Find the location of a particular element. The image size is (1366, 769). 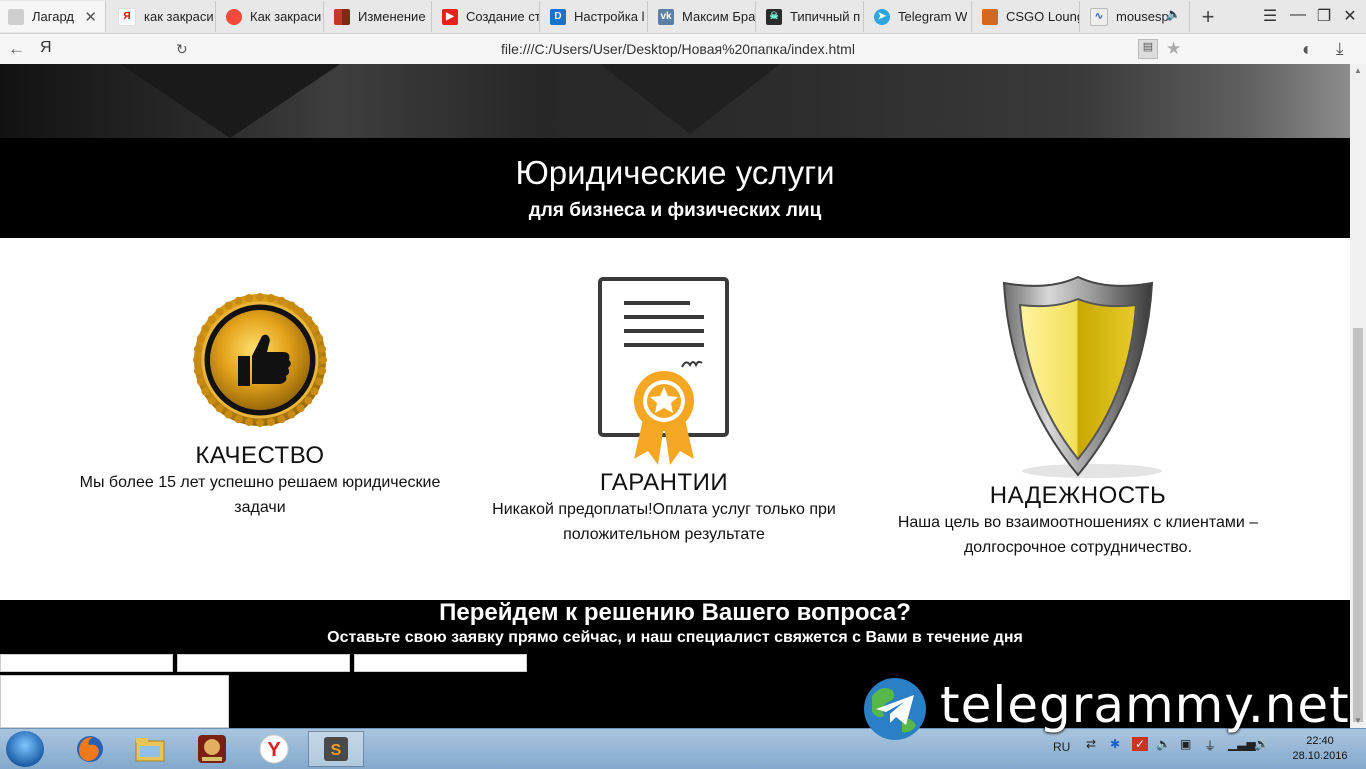

speaker-icon: 🔈 is located at coordinates (1173, 14).